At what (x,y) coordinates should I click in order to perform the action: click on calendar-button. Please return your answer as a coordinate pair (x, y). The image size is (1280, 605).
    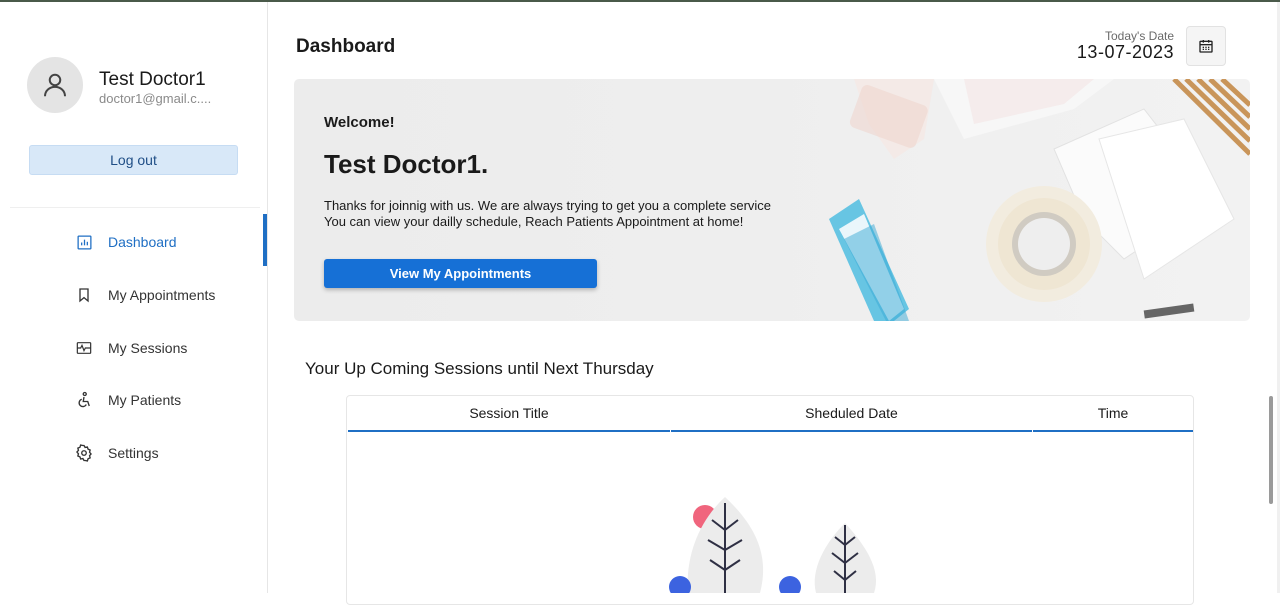
    Looking at the image, I should click on (1206, 46).